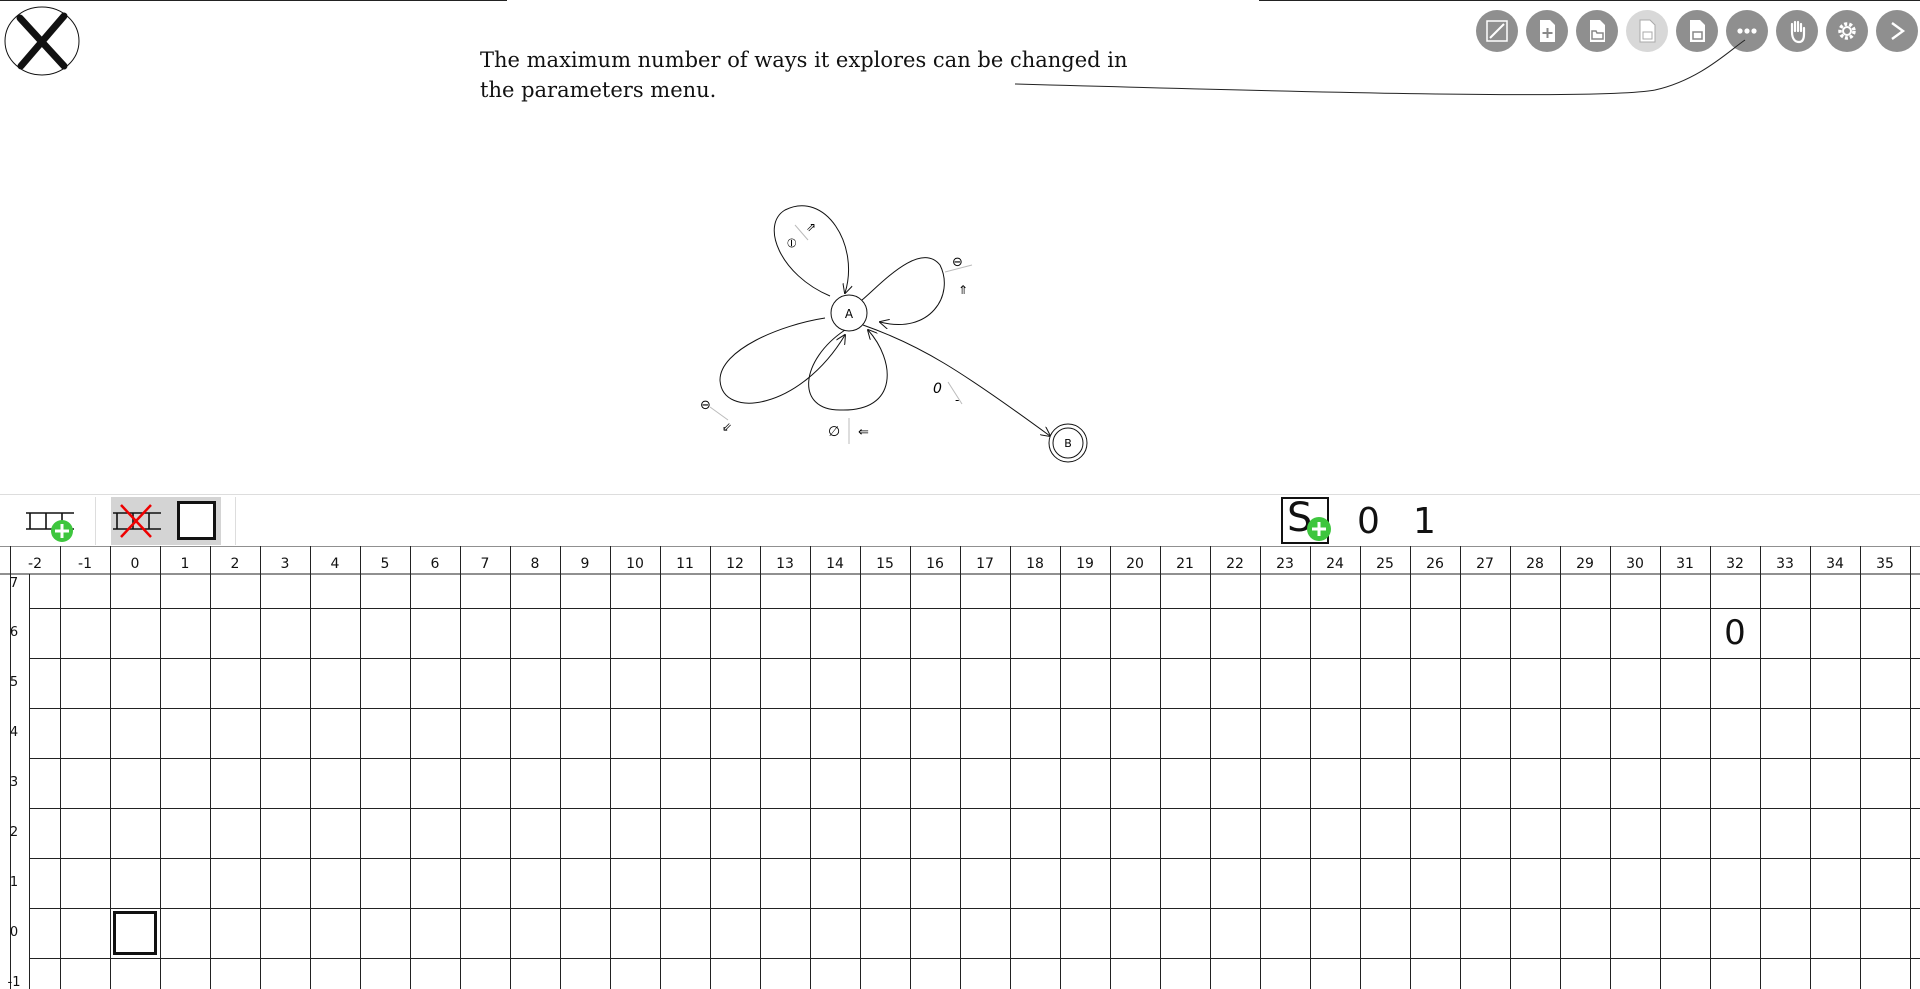  I want to click on new-file-icon, so click(1547, 31).